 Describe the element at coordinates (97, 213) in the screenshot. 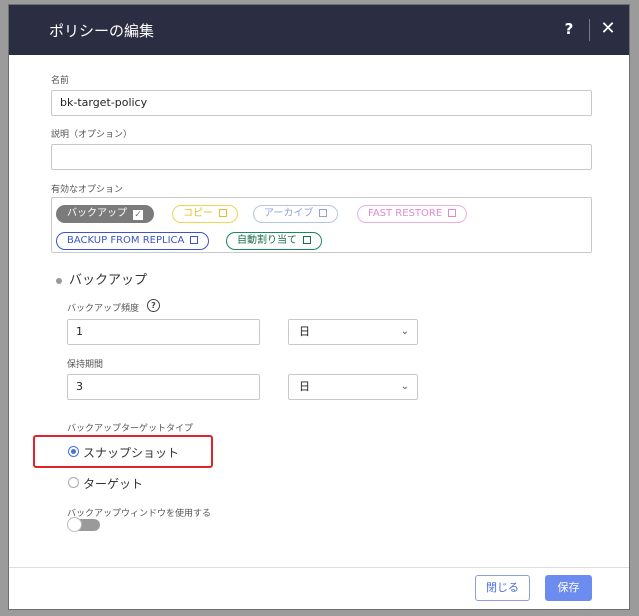

I see `option-backup-label: バックアップ` at that location.